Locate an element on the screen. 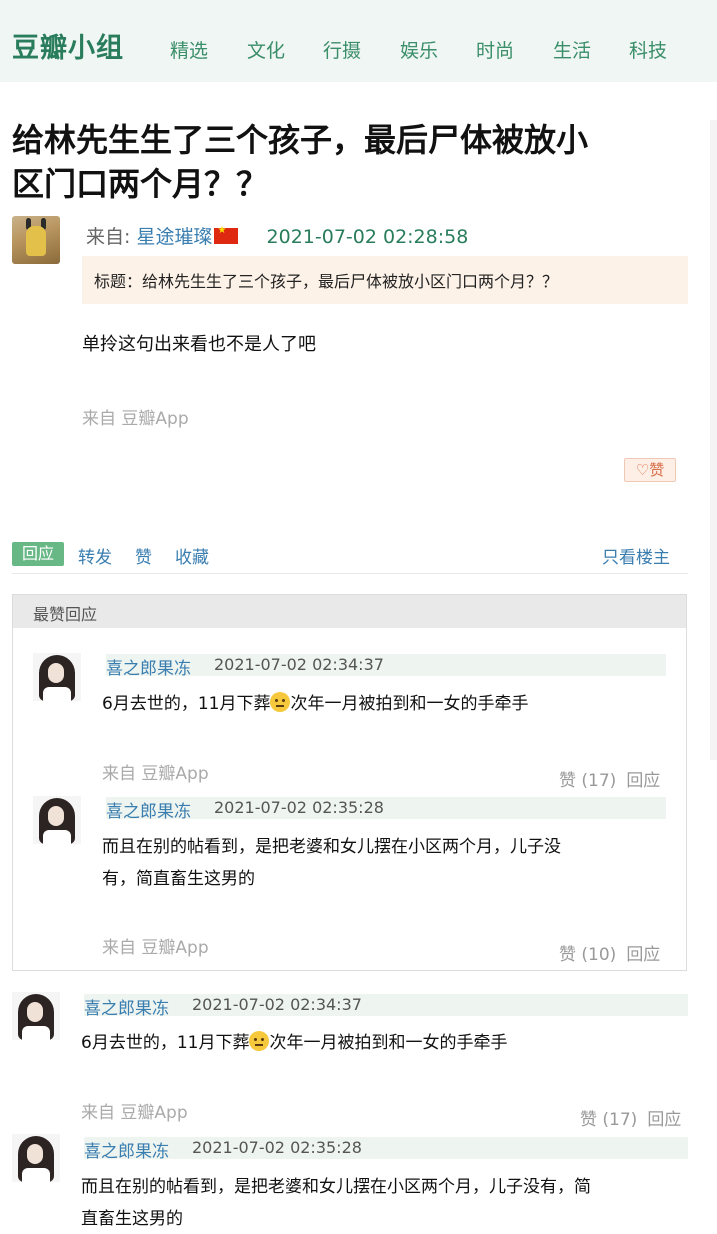  topic-date: 2021-07-02 02:28:58 is located at coordinates (367, 237).